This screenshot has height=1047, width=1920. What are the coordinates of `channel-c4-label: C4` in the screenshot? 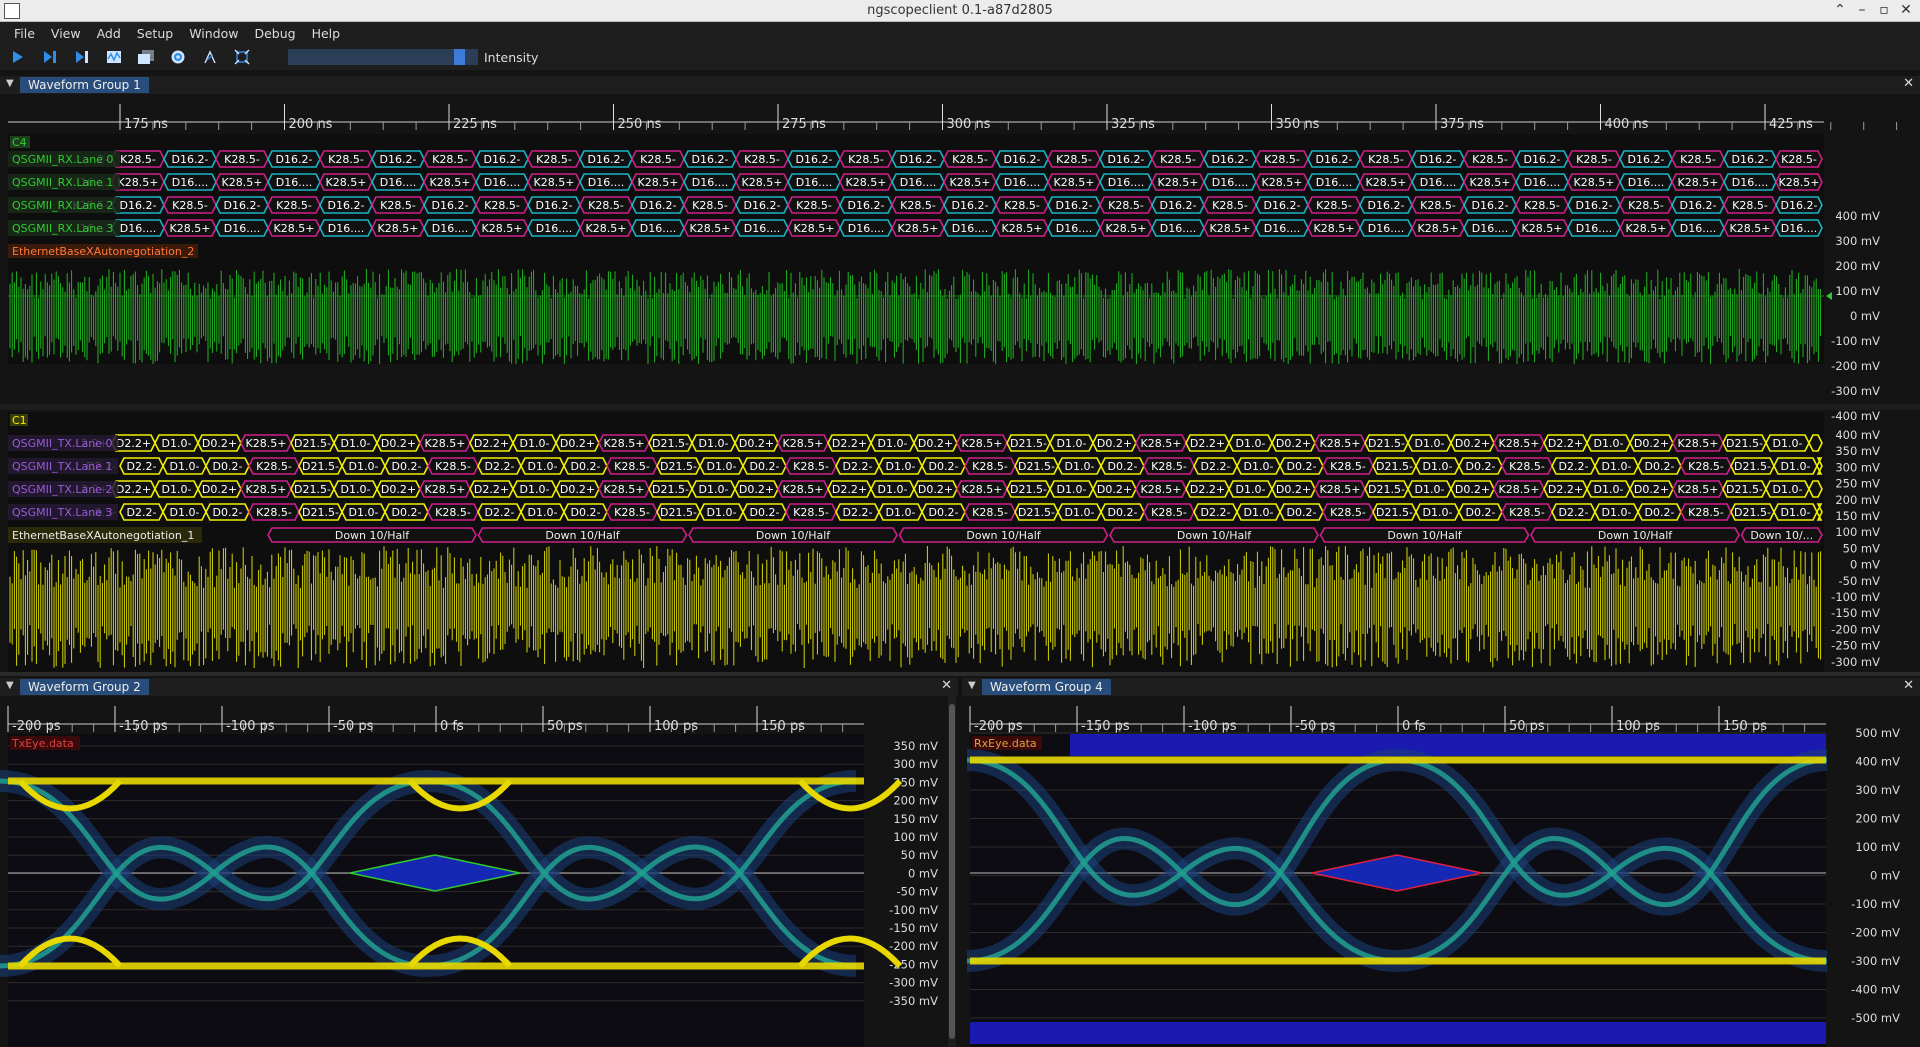 It's located at (19, 142).